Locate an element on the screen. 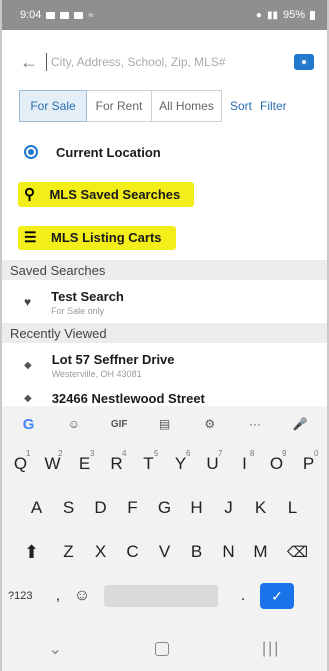  key-w: W2 is located at coordinates (53, 464).